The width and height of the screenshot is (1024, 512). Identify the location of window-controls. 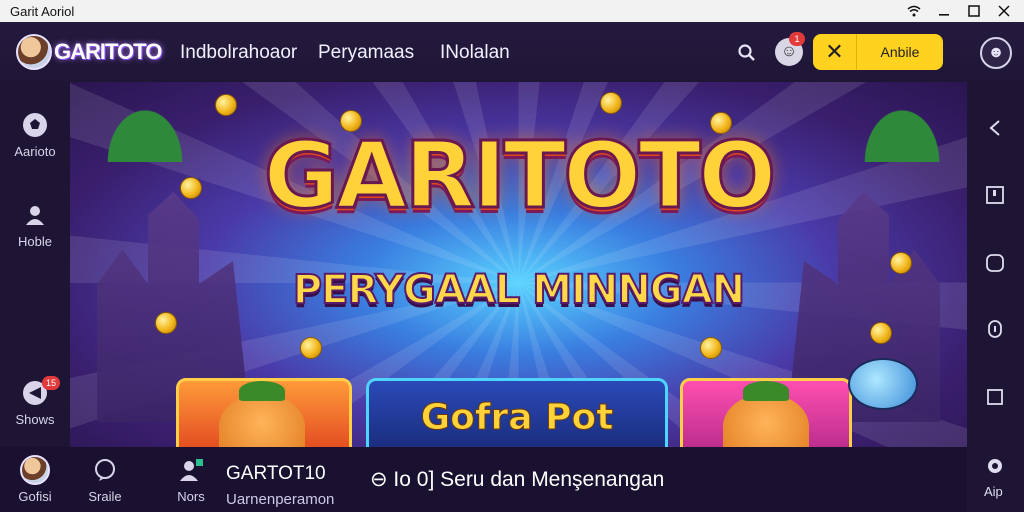
(965, 11).